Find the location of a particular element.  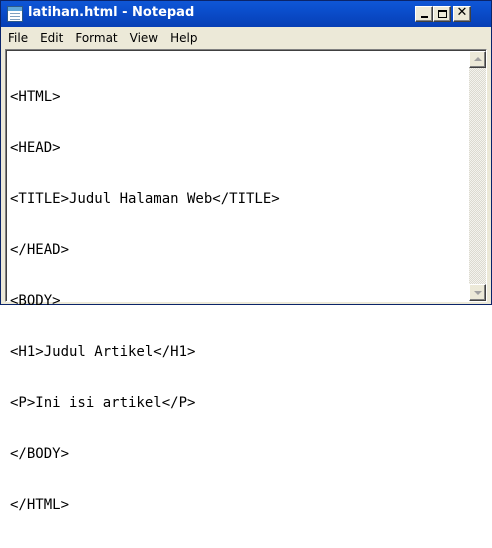

menu-bar: File Edit Format View Help is located at coordinates (246, 38).